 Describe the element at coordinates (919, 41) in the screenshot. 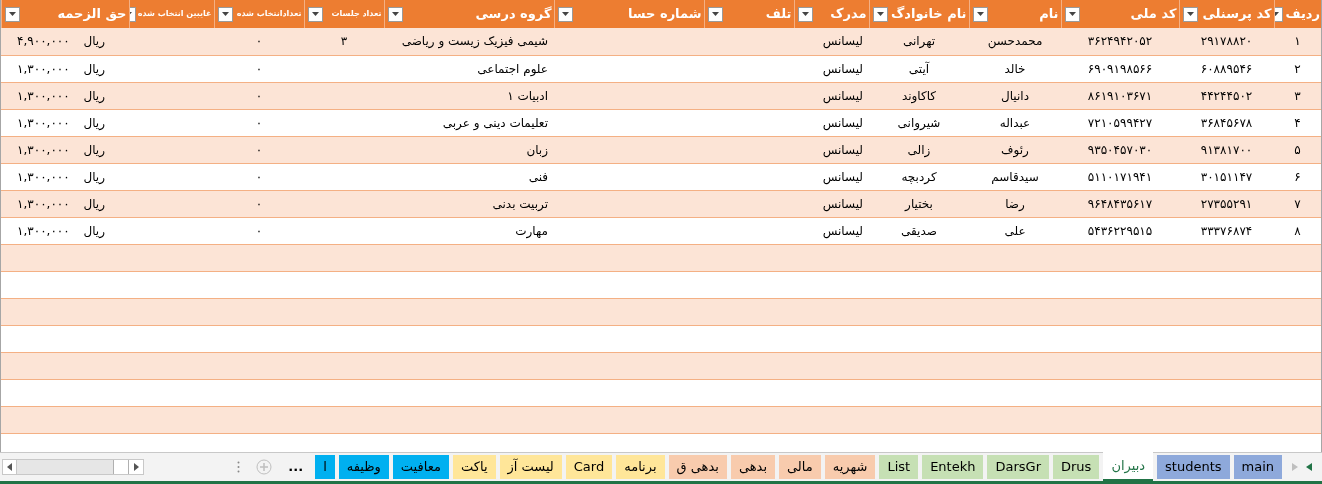

I see `table-cell: تهرانی` at that location.